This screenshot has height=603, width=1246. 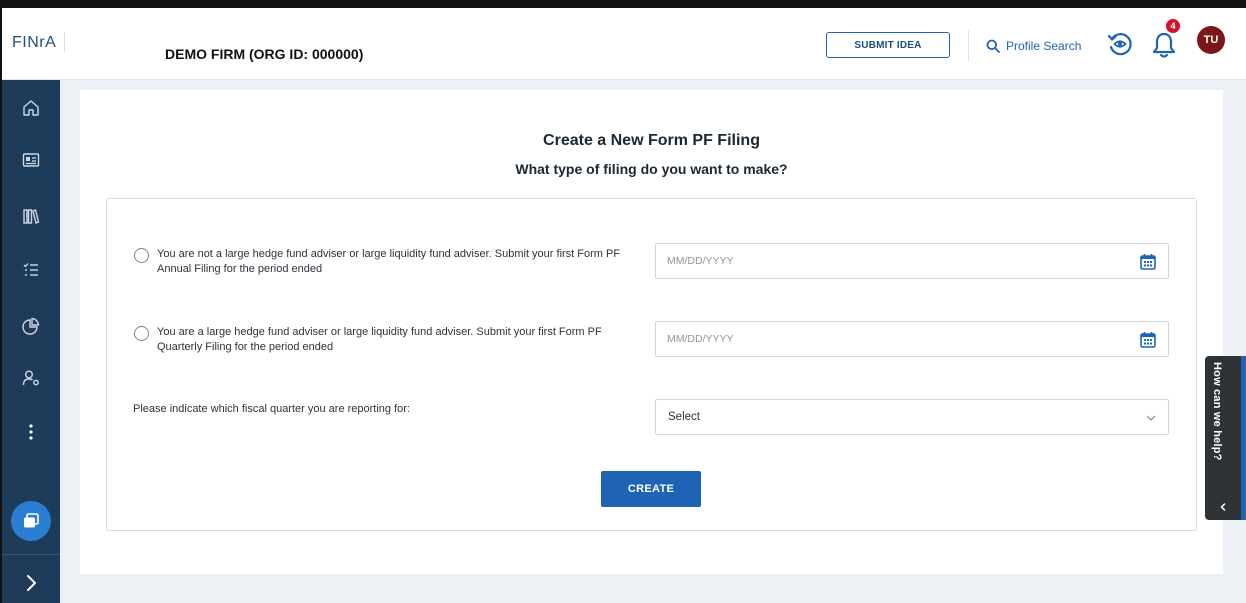 What do you see at coordinates (1211, 40) in the screenshot?
I see `user-avatar: TU` at bounding box center [1211, 40].